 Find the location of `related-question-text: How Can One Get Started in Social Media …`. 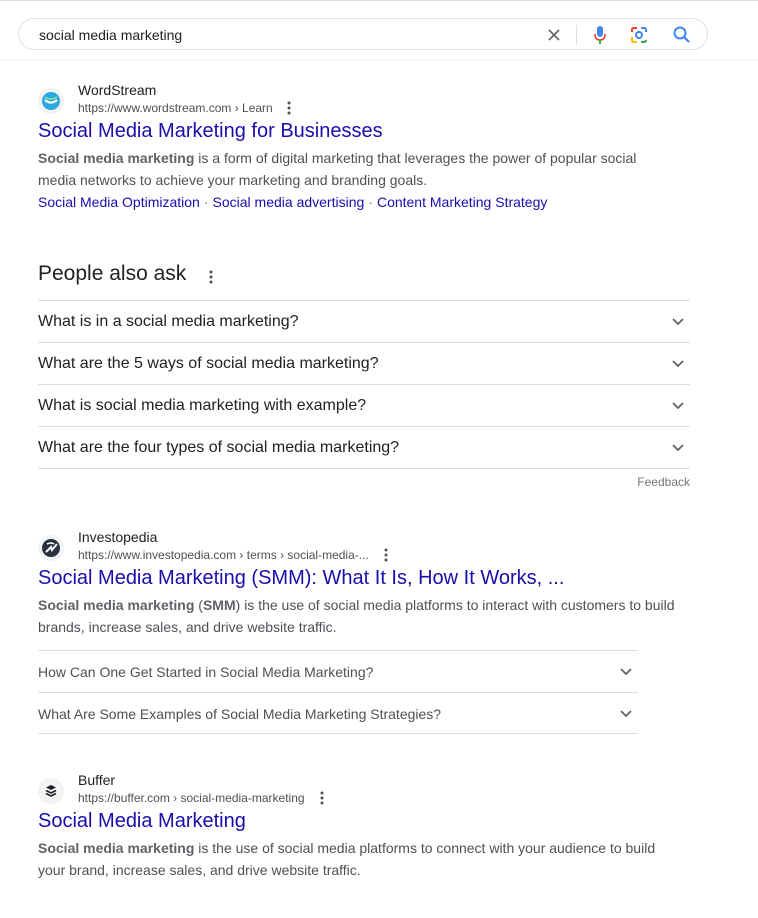

related-question-text: How Can One Get Started in Social Media … is located at coordinates (206, 672).